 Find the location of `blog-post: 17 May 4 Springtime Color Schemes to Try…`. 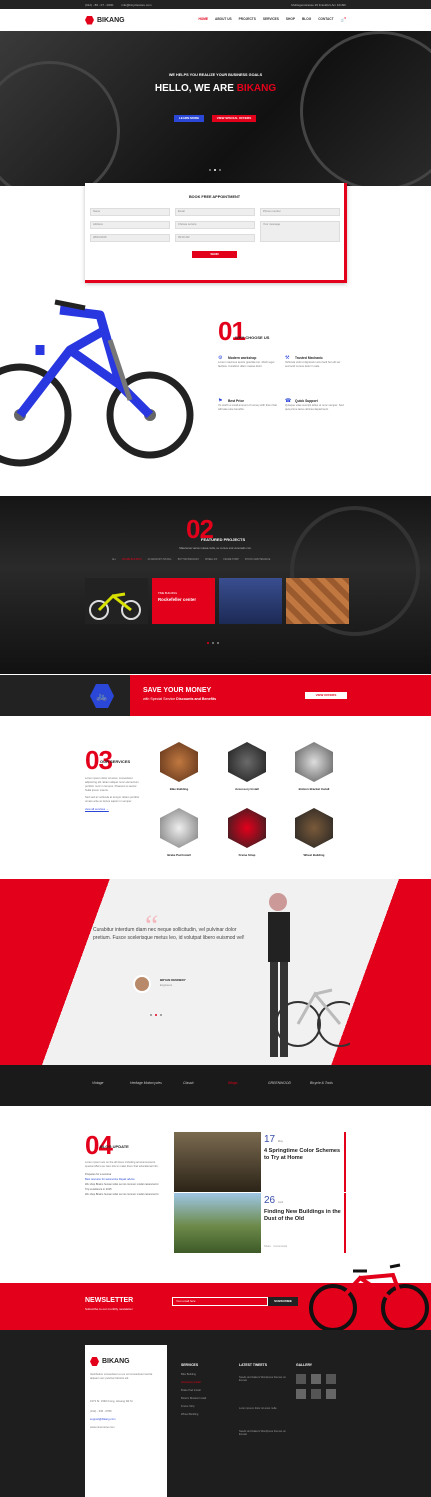

blog-post: 17 May 4 Springtime Color Schemes to Try… is located at coordinates (260, 1162).